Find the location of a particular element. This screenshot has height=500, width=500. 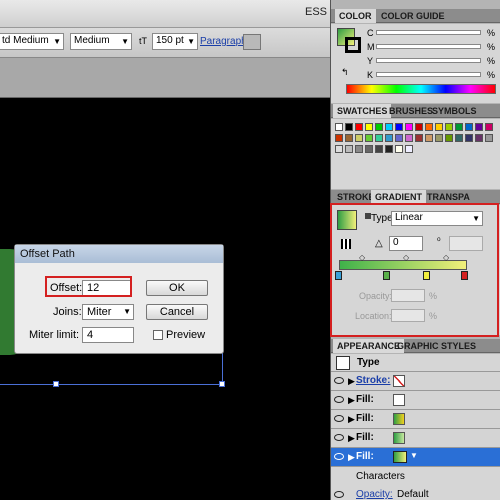

fill-swatch-white is located at coordinates (399, 400).